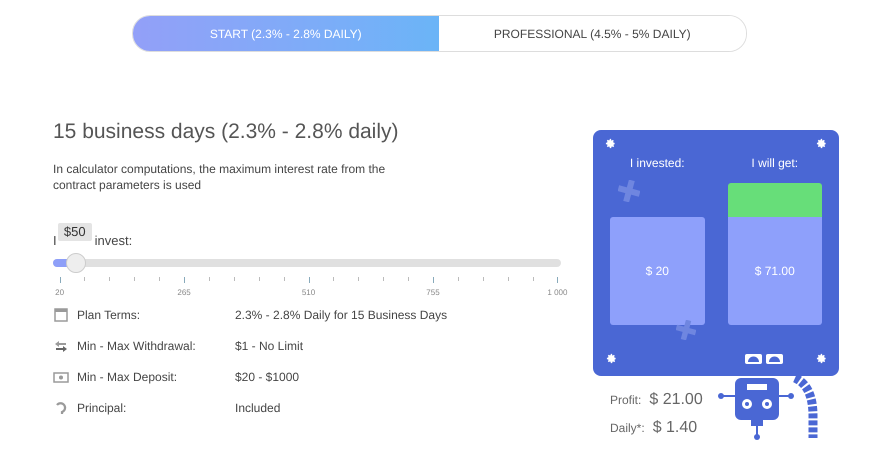  What do you see at coordinates (433, 293) in the screenshot?
I see `tick-label: 755` at bounding box center [433, 293].